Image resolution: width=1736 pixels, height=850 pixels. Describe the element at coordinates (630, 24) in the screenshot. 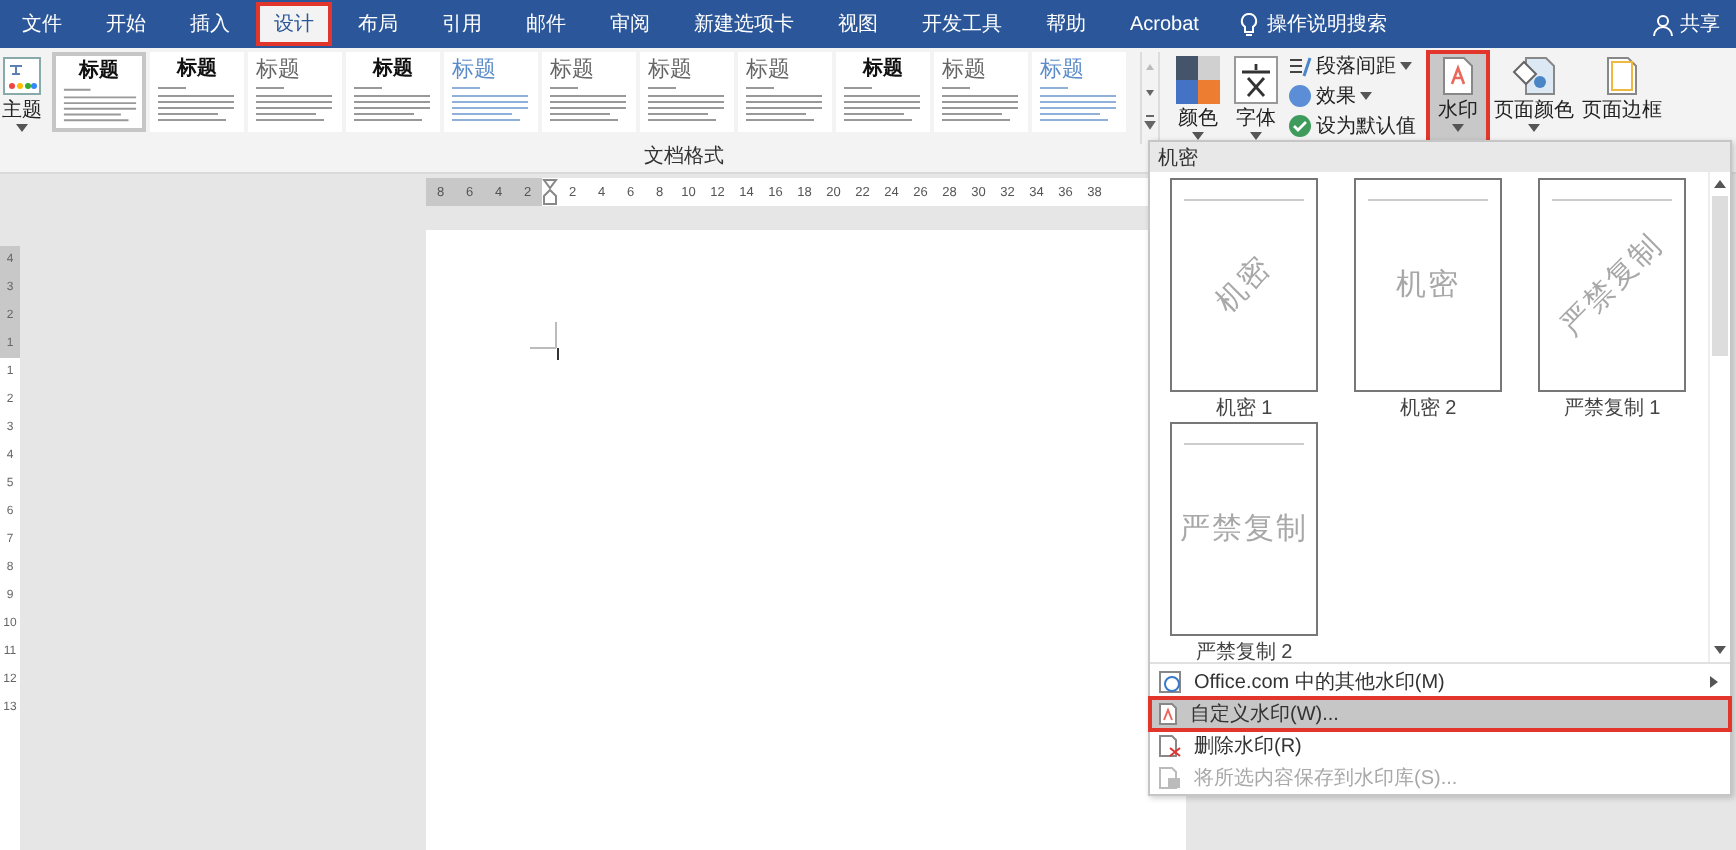

I see `ribbon-tab: 审阅` at that location.